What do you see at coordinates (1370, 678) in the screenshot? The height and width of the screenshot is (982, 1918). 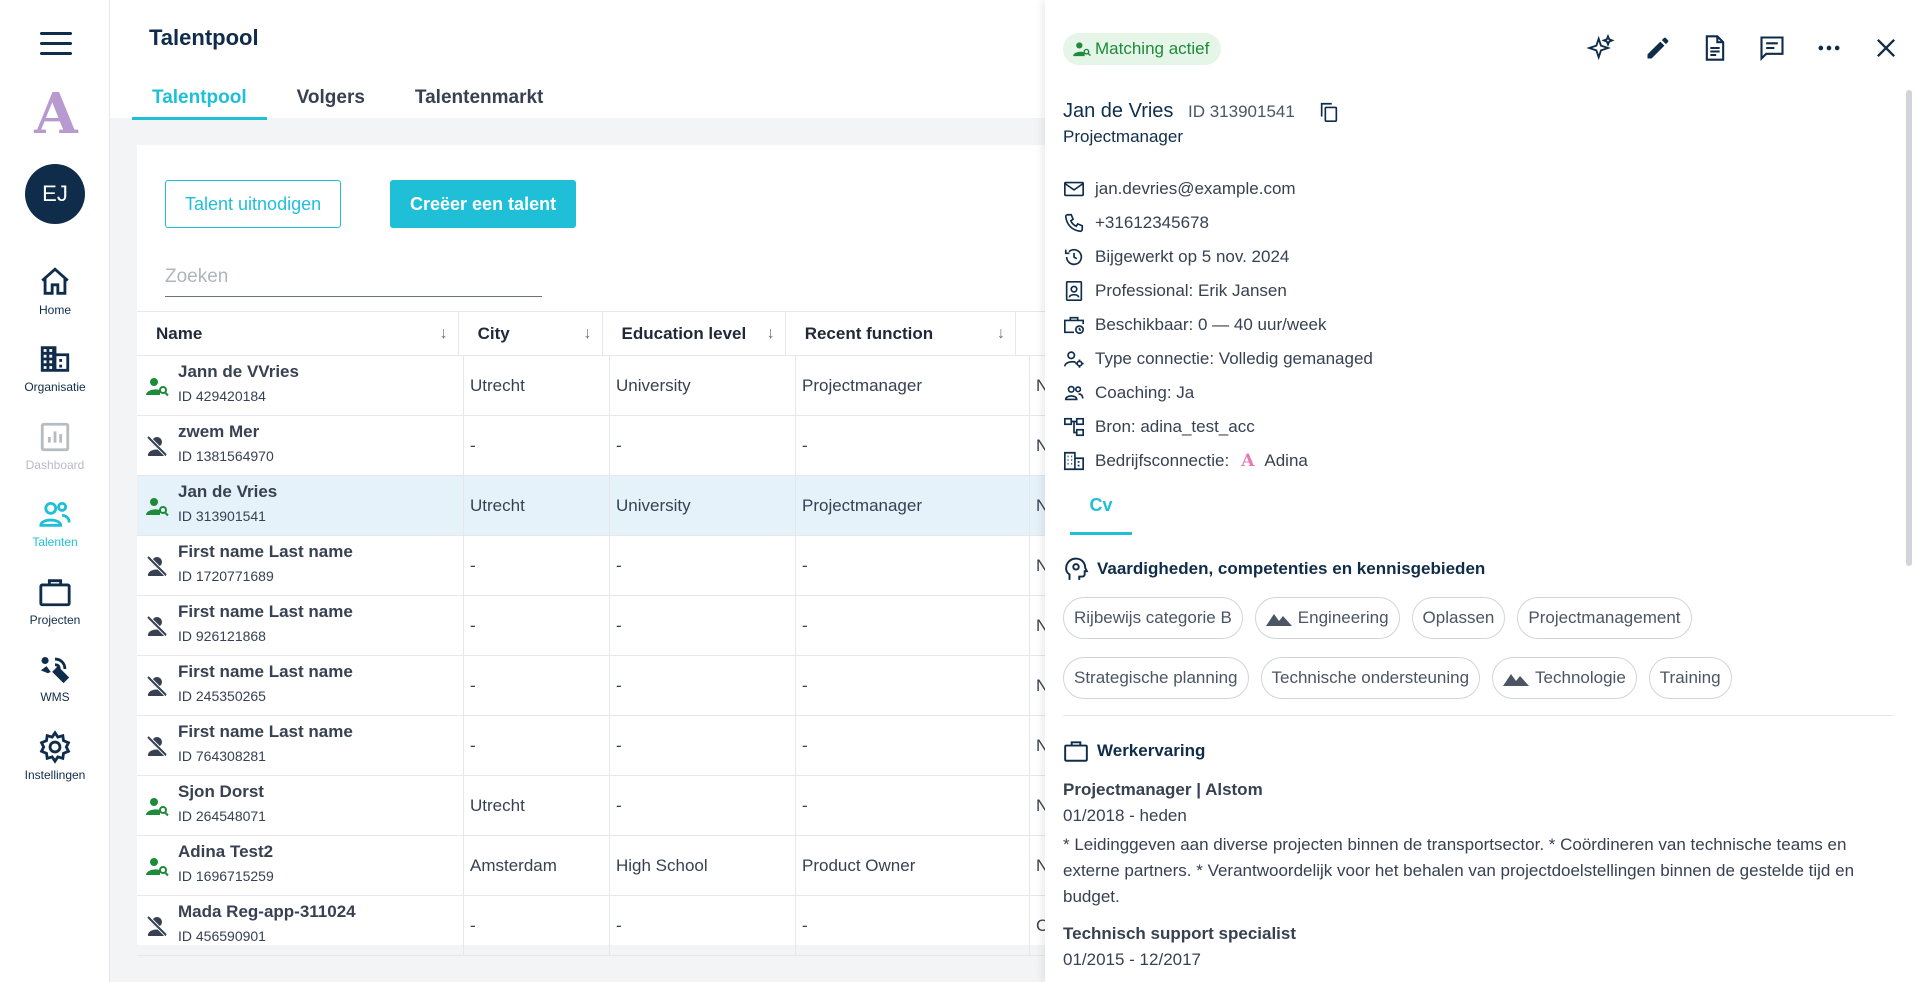 I see `skill-chip: Technische ondersteuning` at bounding box center [1370, 678].